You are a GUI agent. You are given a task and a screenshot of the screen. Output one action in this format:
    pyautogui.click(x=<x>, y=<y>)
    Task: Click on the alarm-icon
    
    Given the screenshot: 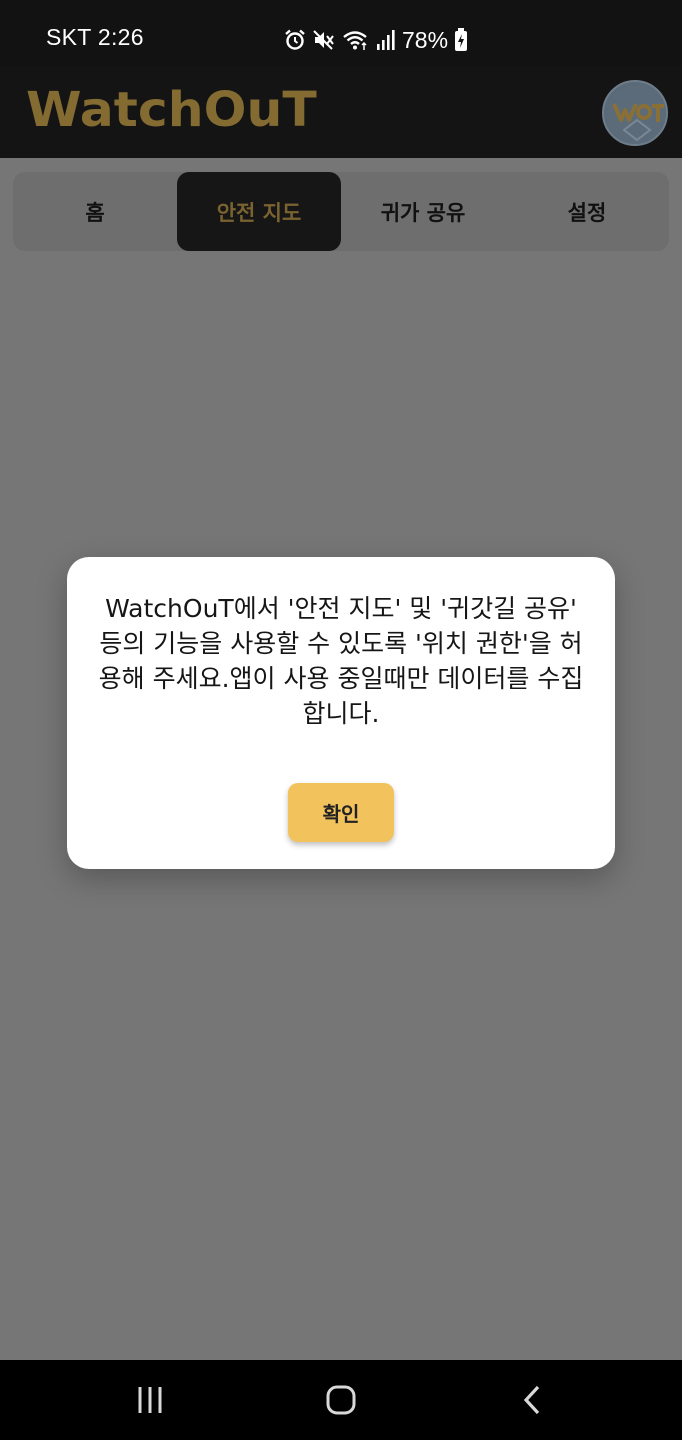 What is the action you would take?
    pyautogui.click(x=295, y=39)
    